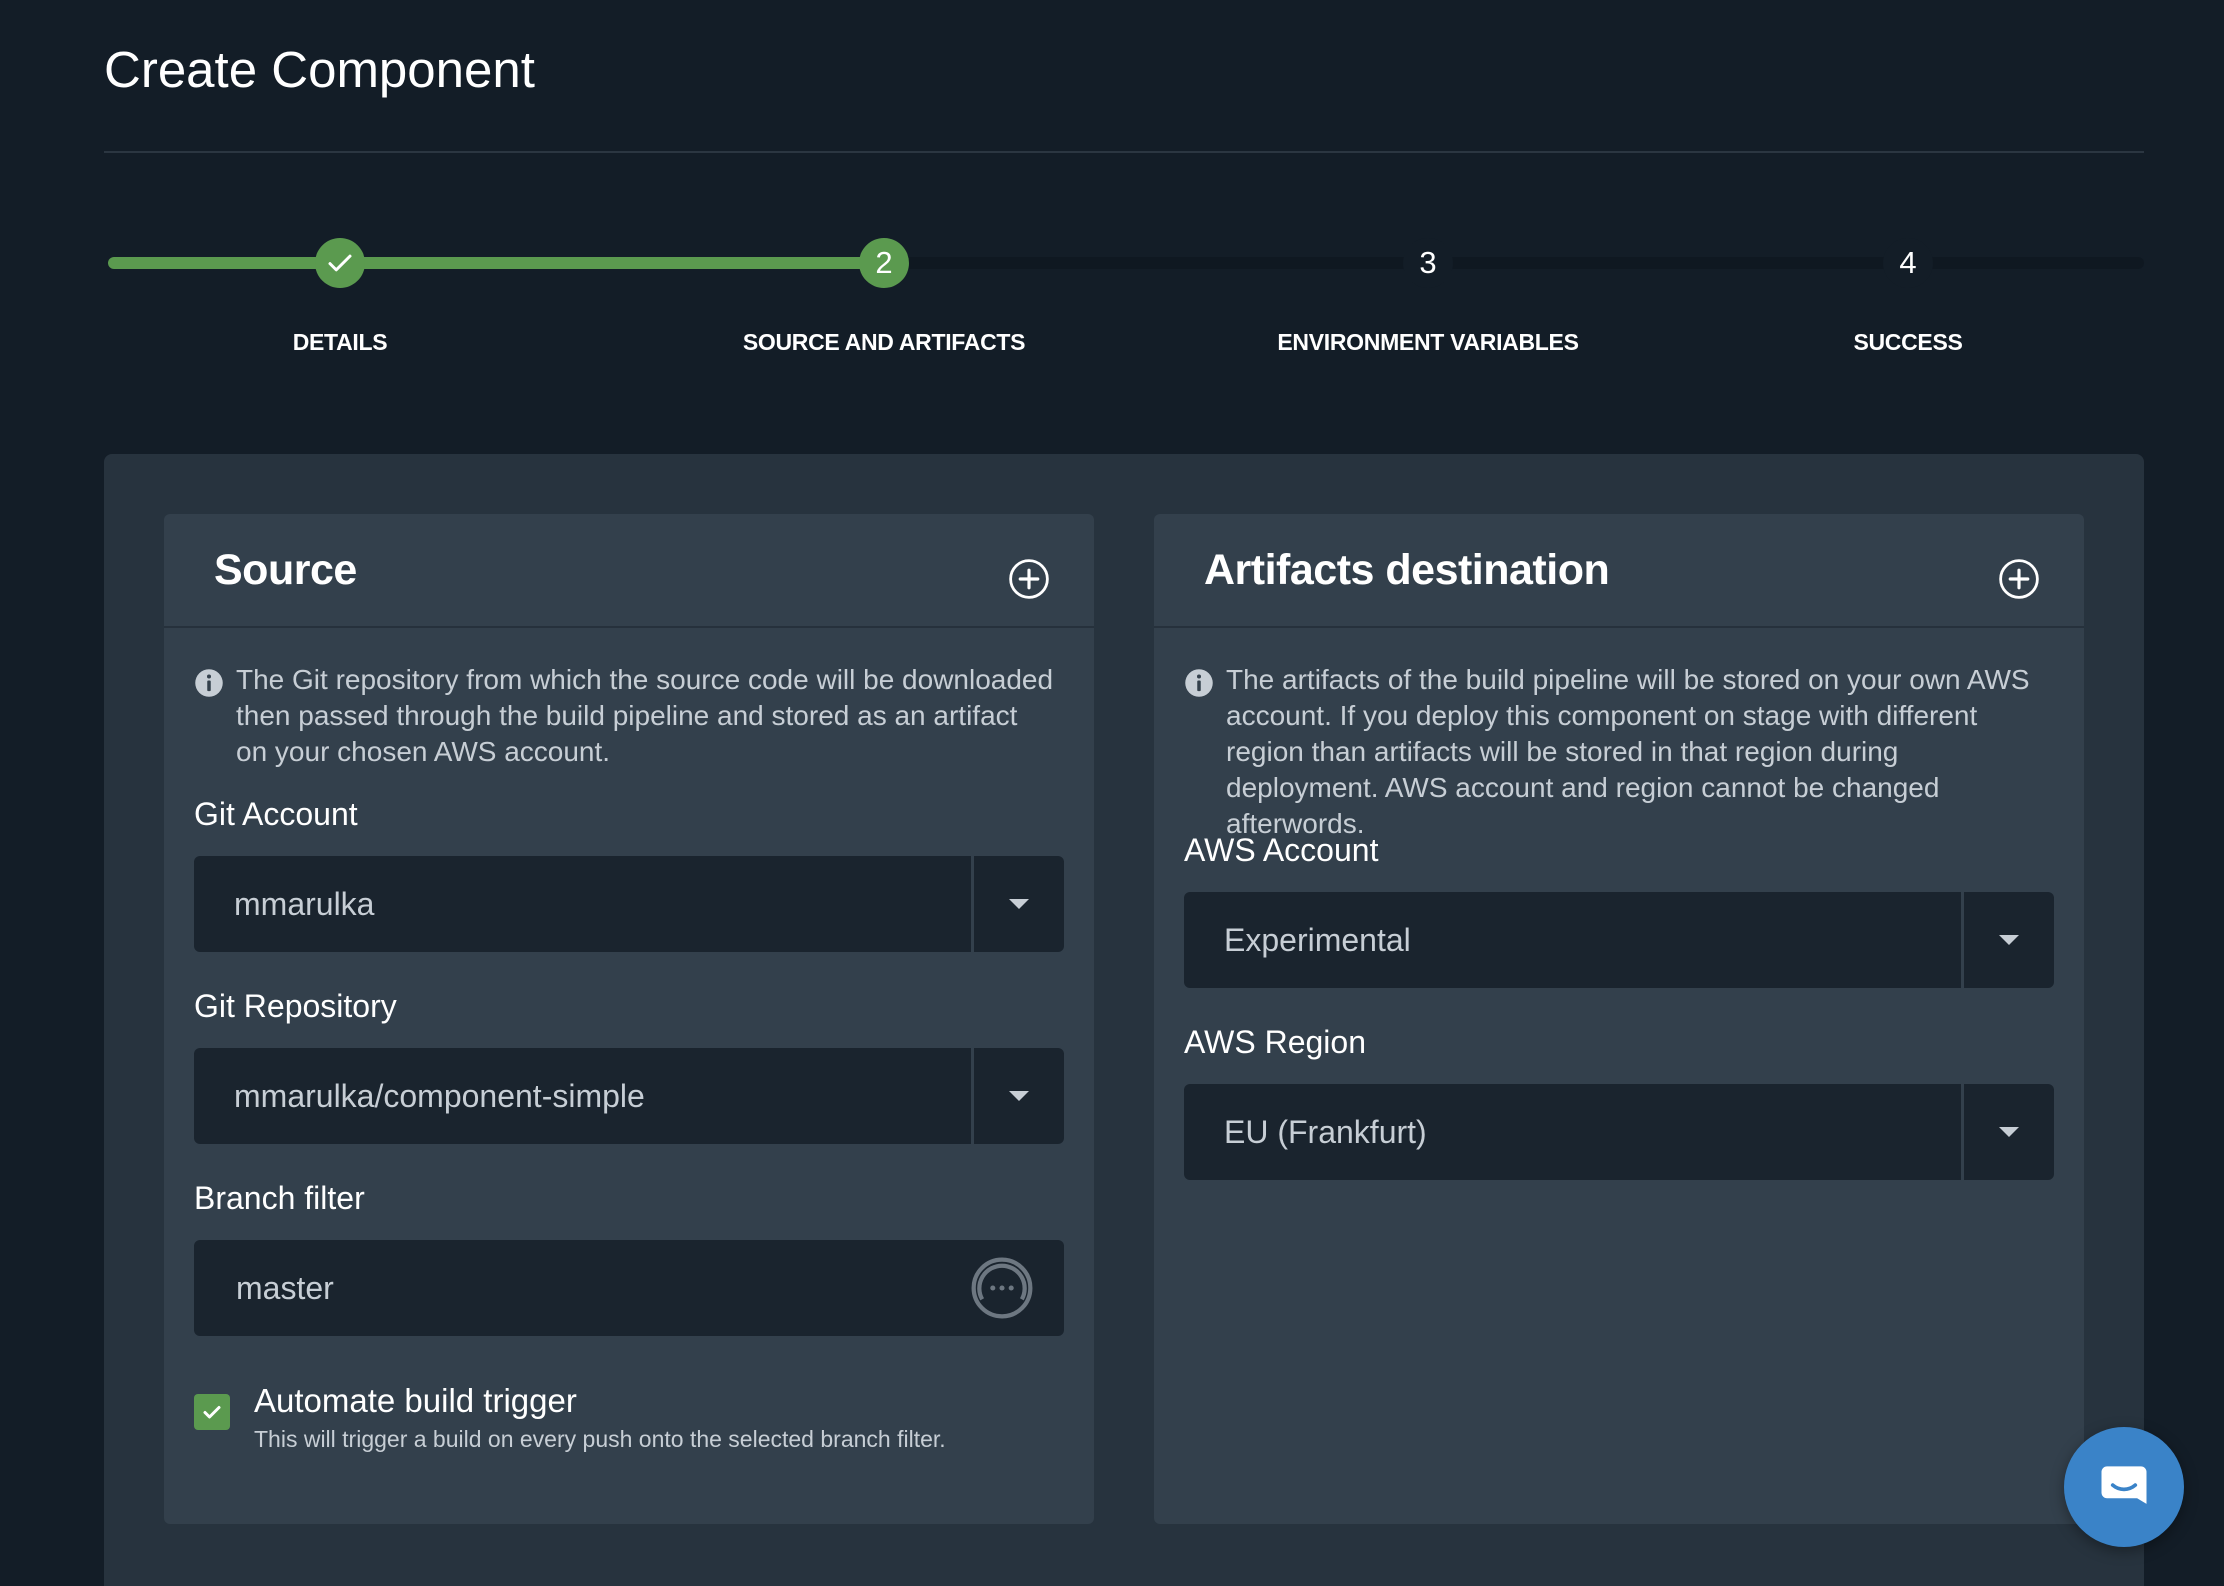 The image size is (2224, 1586). I want to click on step-2-label: SOURCE AND ARTIFACTS, so click(884, 342).